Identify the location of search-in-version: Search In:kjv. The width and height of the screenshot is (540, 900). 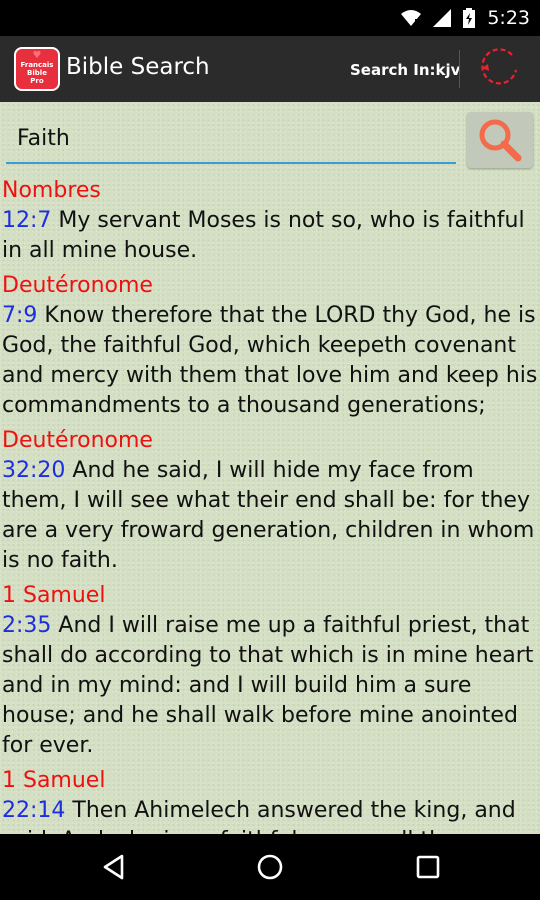
(405, 70).